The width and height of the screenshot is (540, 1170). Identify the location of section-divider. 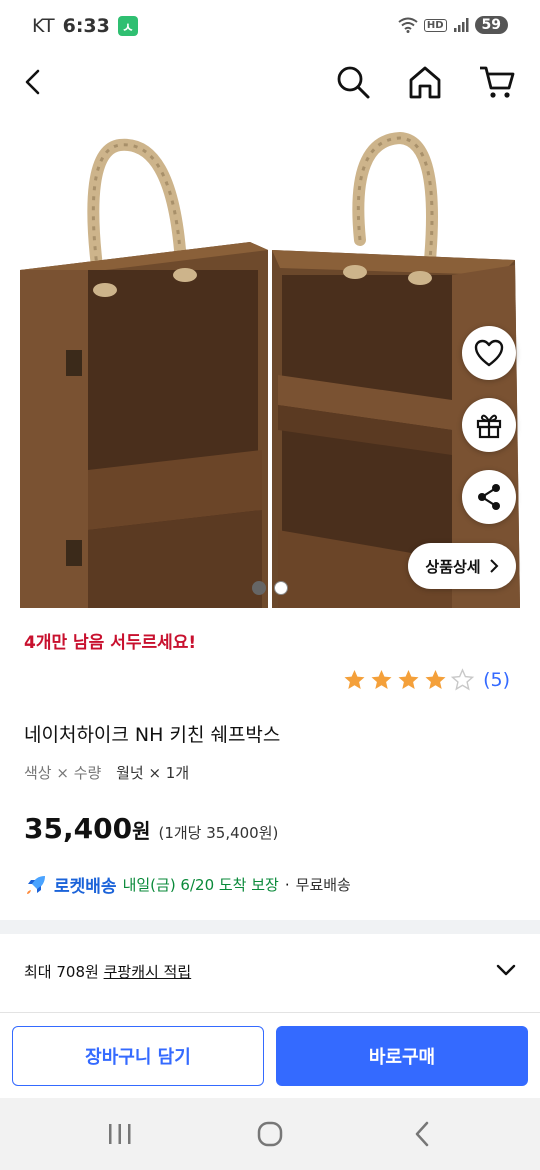
(270, 927).